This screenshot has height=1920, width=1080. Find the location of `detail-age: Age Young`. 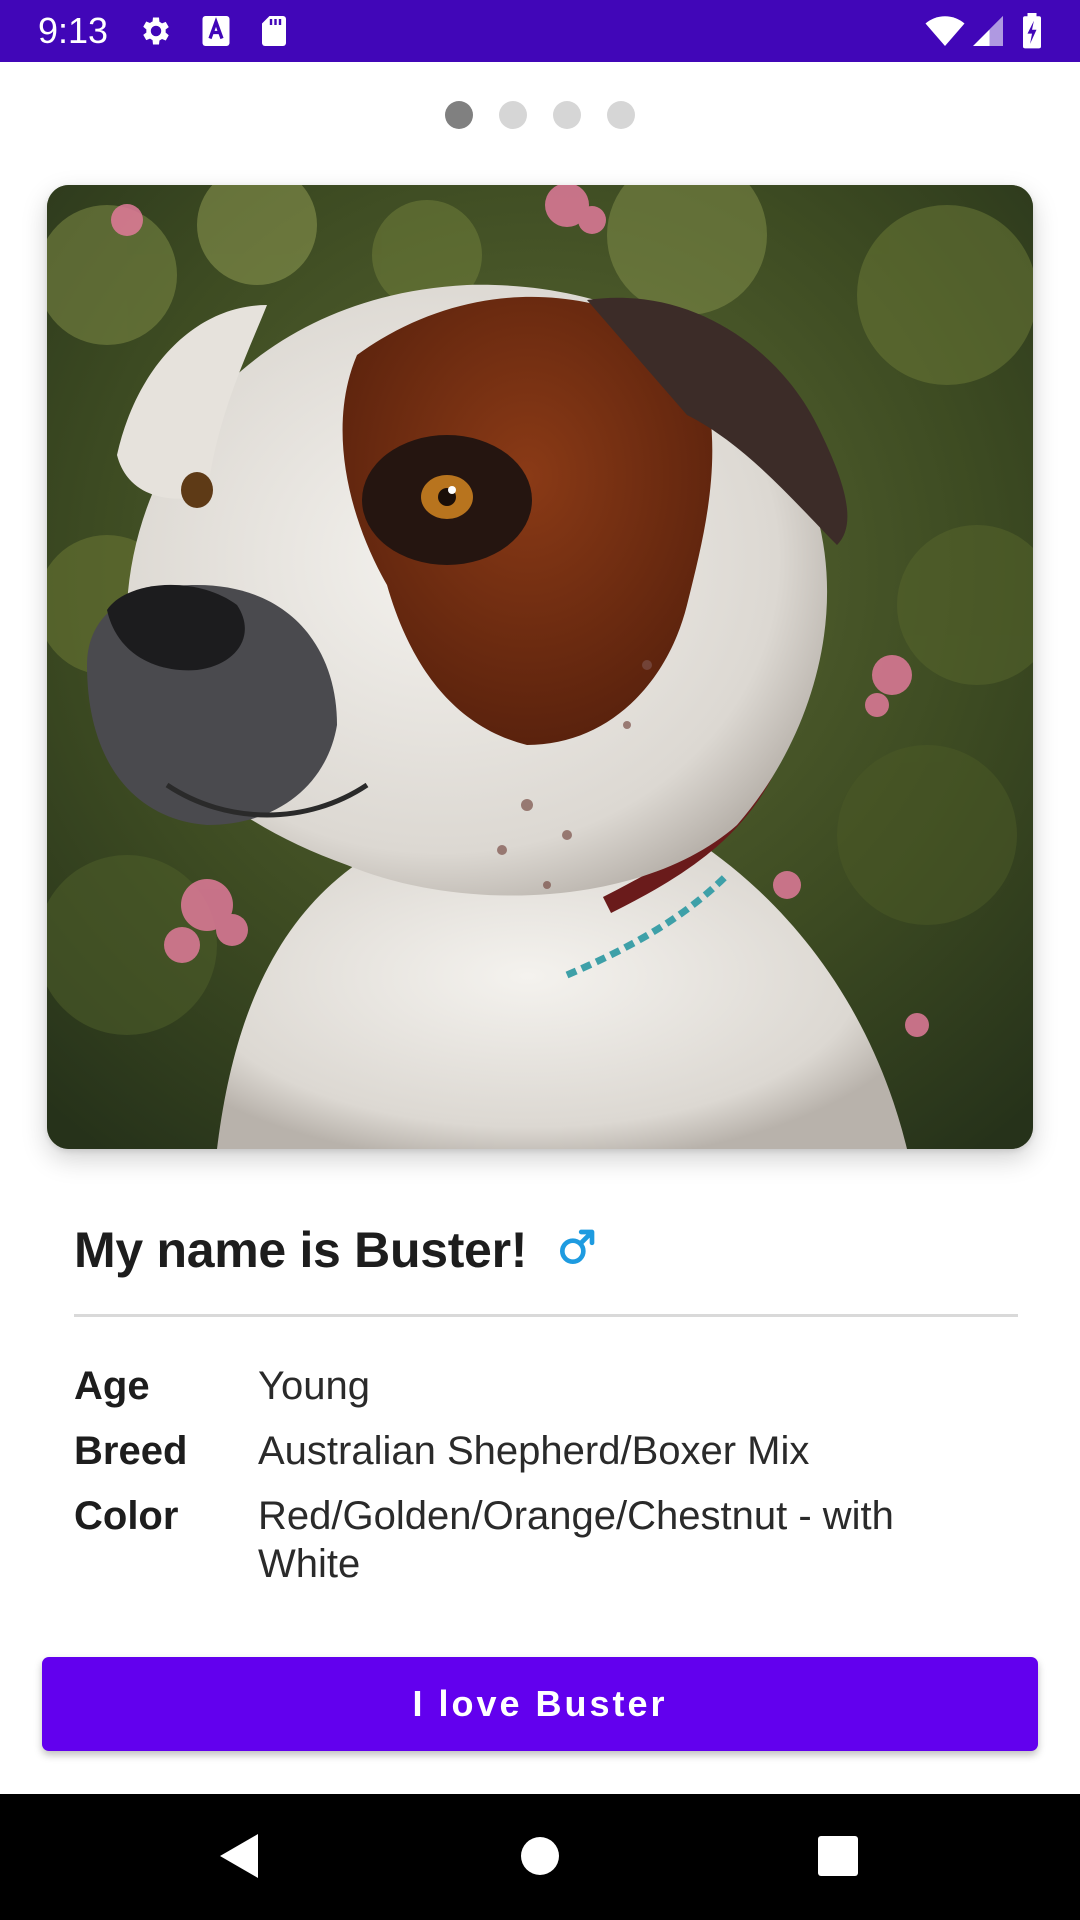

detail-age: Age Young is located at coordinates (549, 1386).